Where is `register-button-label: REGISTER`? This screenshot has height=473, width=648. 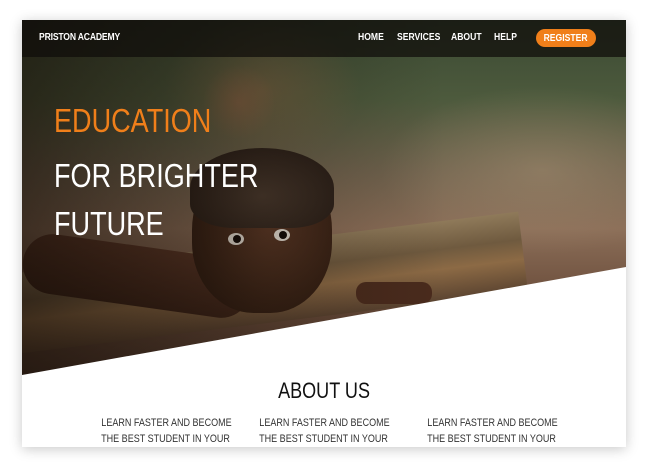
register-button-label: REGISTER is located at coordinates (566, 38).